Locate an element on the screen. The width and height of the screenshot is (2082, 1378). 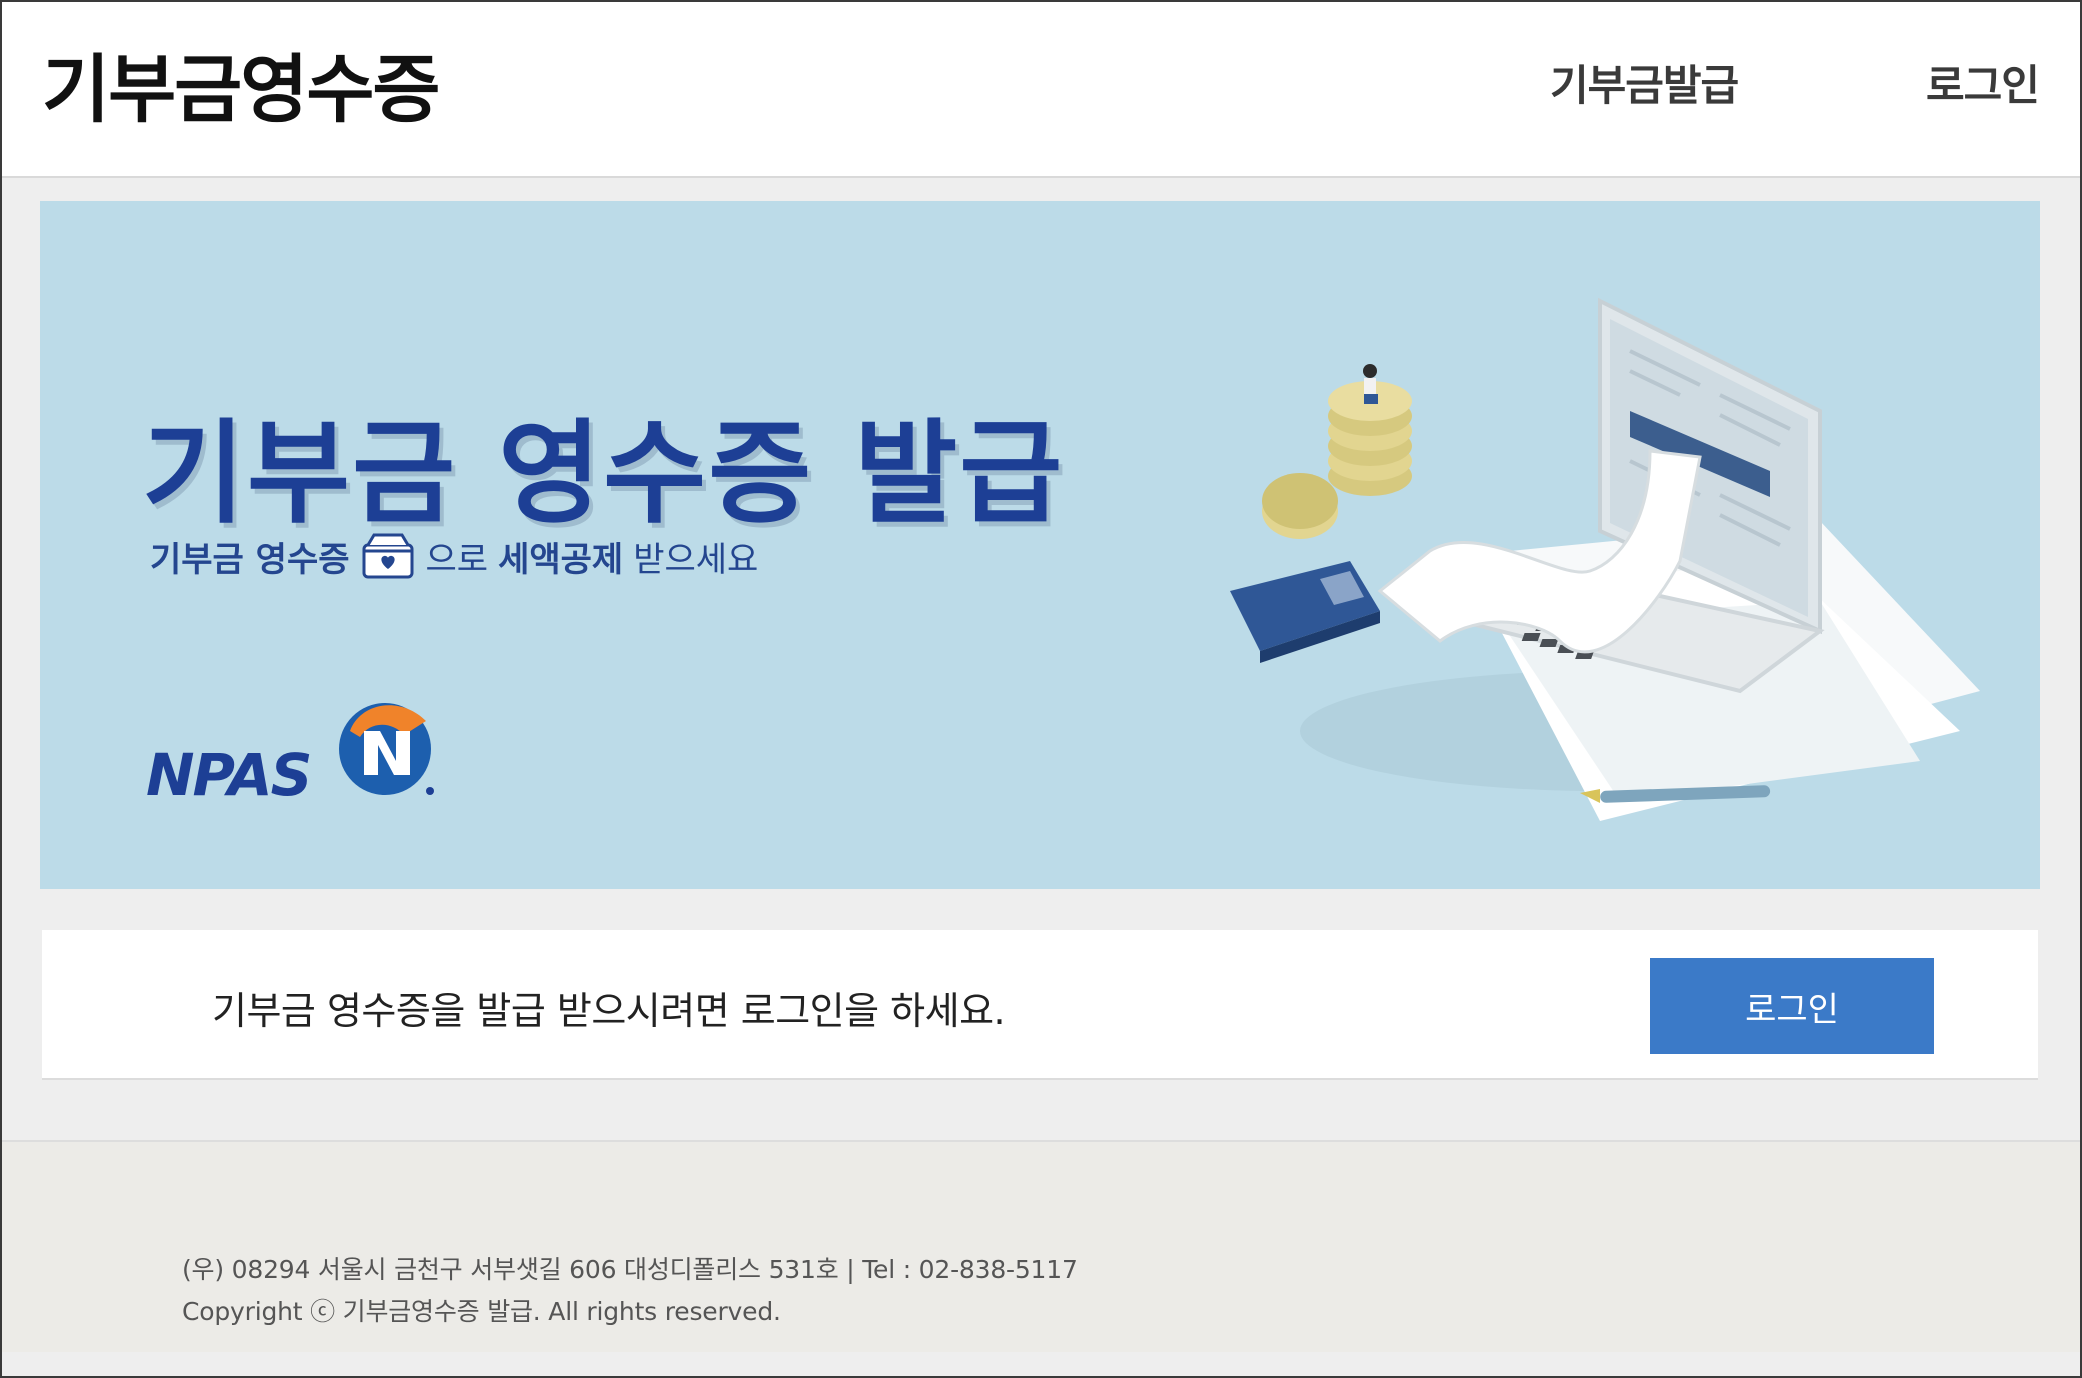
login-prompt-panel: 기부금 영수증을 발급 받으시려면 로그인을 하세요. 로그인 is located at coordinates (1040, 1005).